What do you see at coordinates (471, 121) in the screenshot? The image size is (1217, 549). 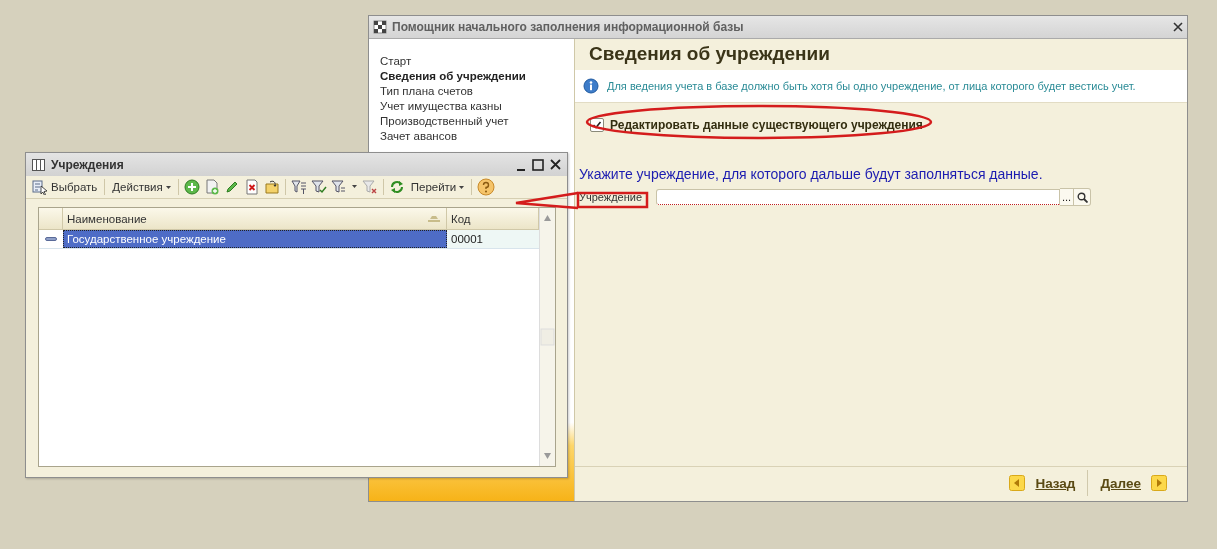 I see `step-item: Производственный учет` at bounding box center [471, 121].